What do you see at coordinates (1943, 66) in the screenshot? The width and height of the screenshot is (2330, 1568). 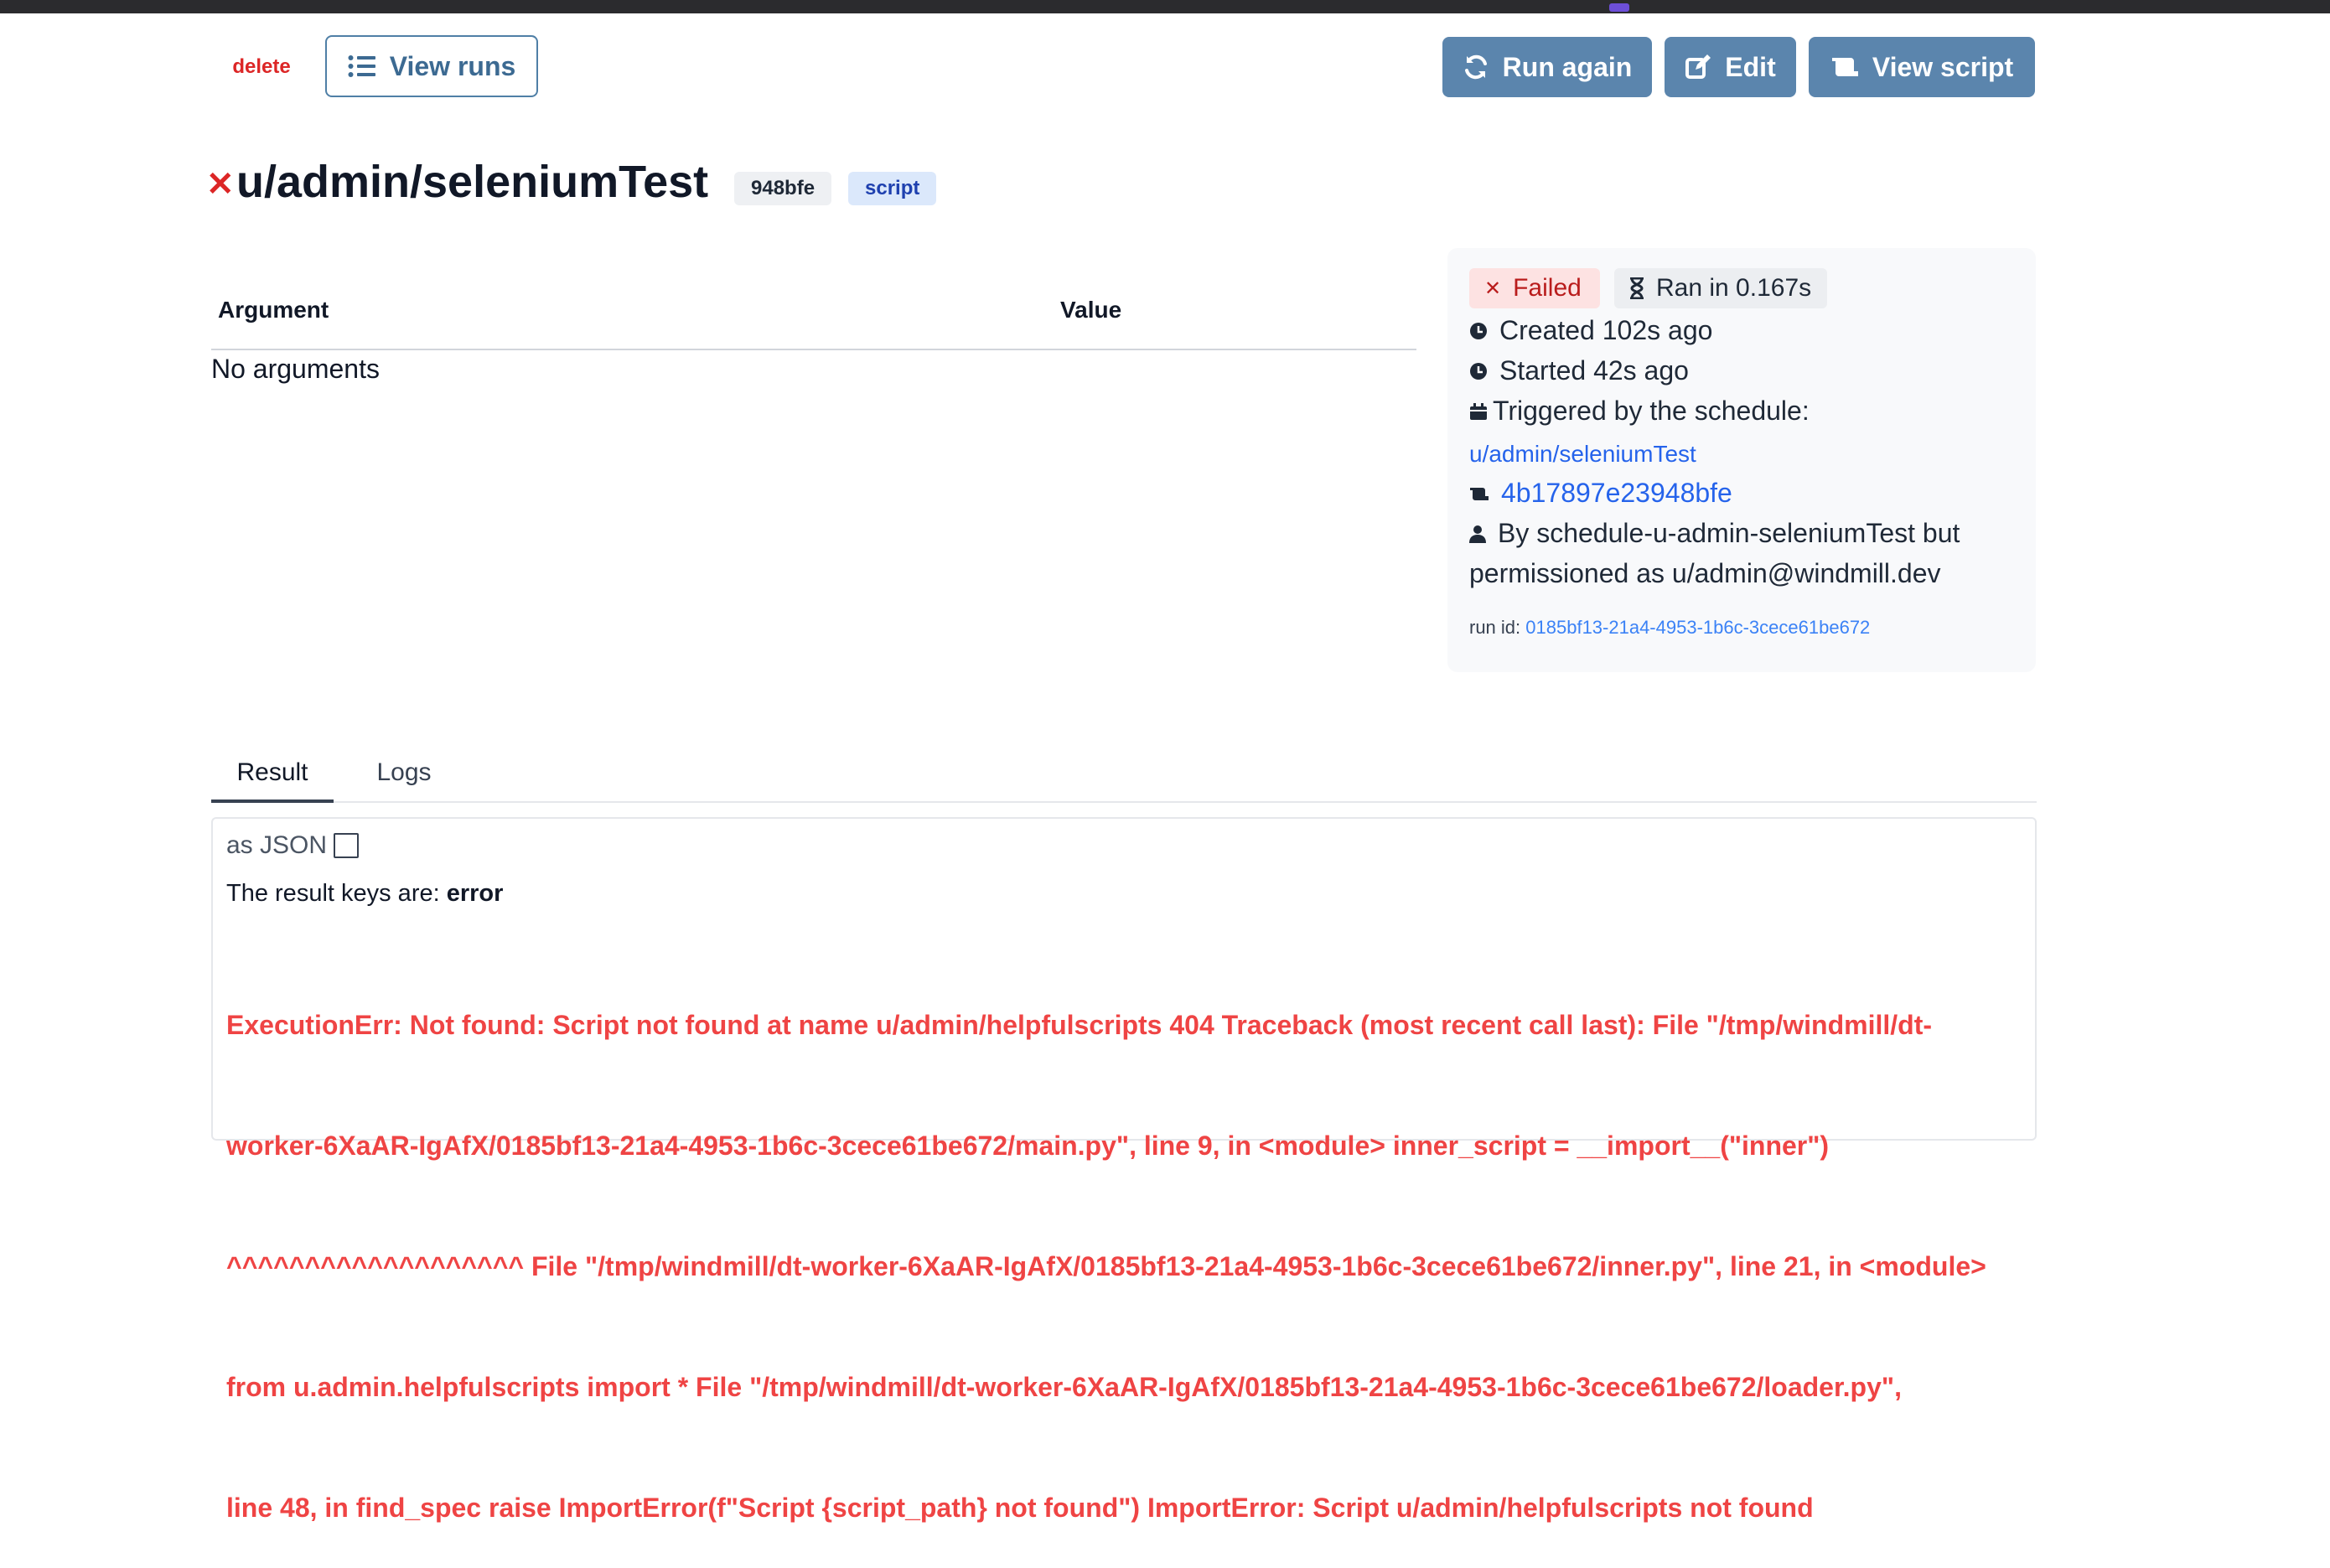 I see `view-script-label: View script` at bounding box center [1943, 66].